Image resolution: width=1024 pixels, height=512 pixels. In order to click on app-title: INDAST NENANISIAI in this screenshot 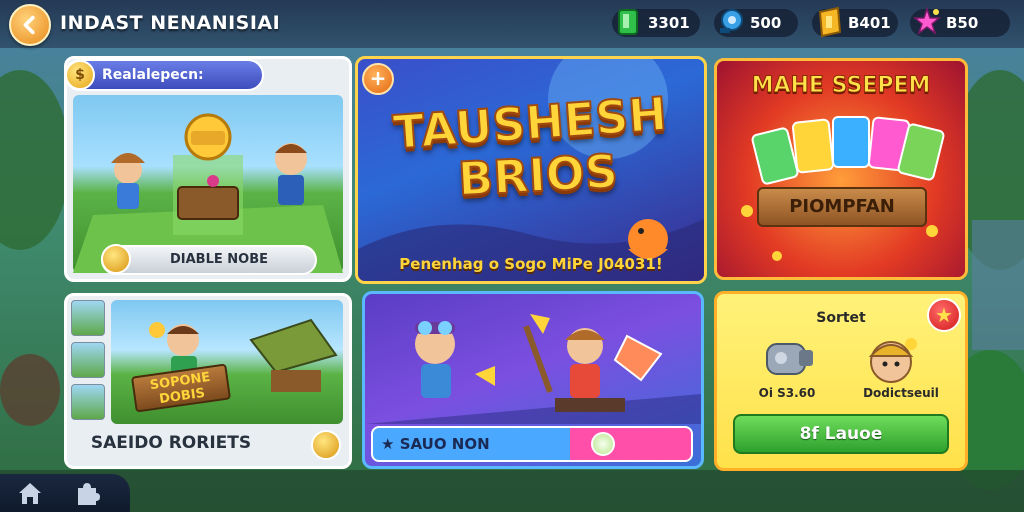, I will do `click(170, 23)`.